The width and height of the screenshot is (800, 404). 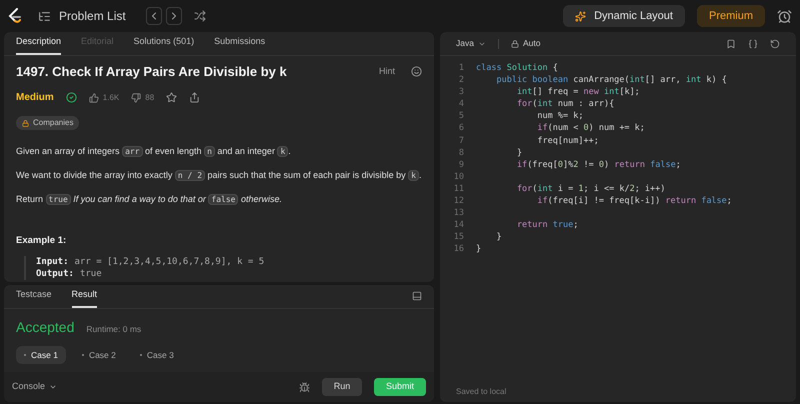 What do you see at coordinates (194, 97) in the screenshot?
I see `share-icon` at bounding box center [194, 97].